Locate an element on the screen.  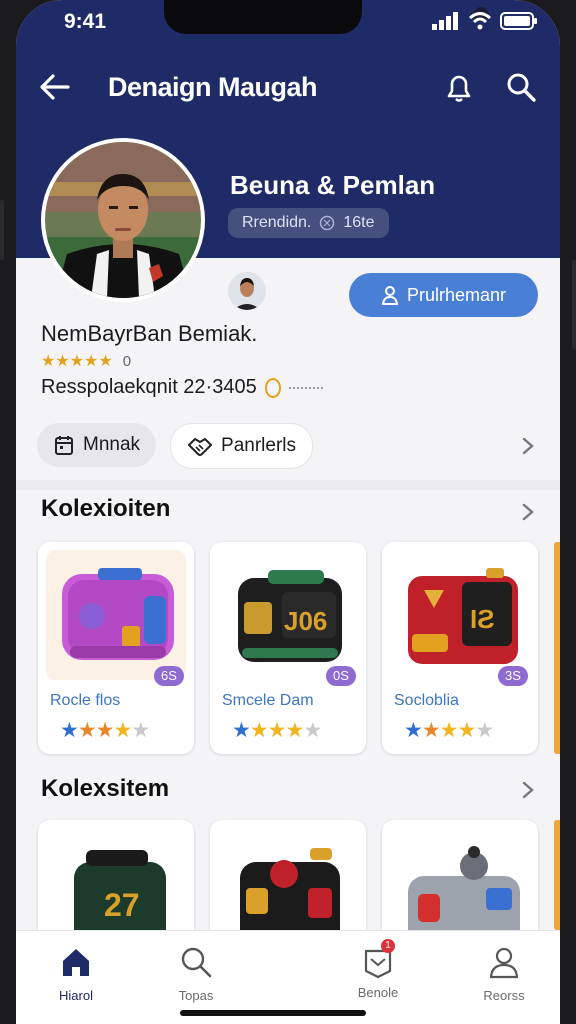
chip-partners: Panrlerls is located at coordinates (242, 446).